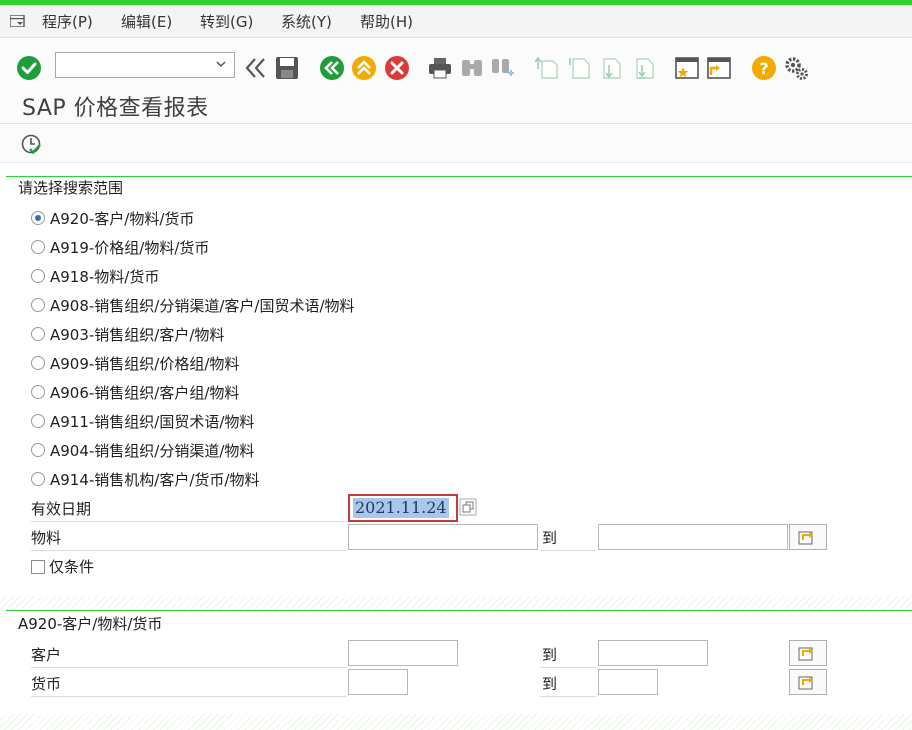  I want to click on material-from-input, so click(443, 537).